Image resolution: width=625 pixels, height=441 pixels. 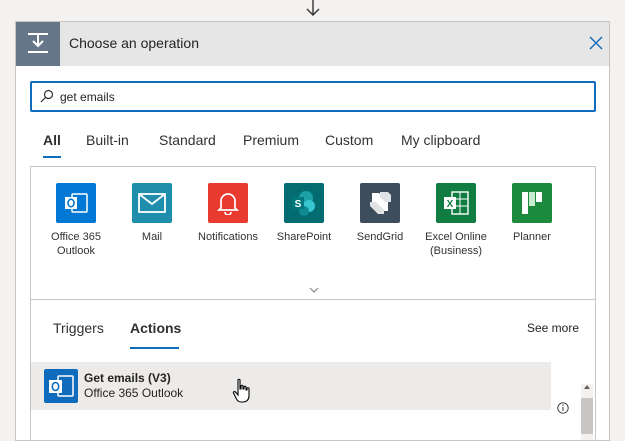 What do you see at coordinates (380, 203) in the screenshot?
I see `sendgrid-icon` at bounding box center [380, 203].